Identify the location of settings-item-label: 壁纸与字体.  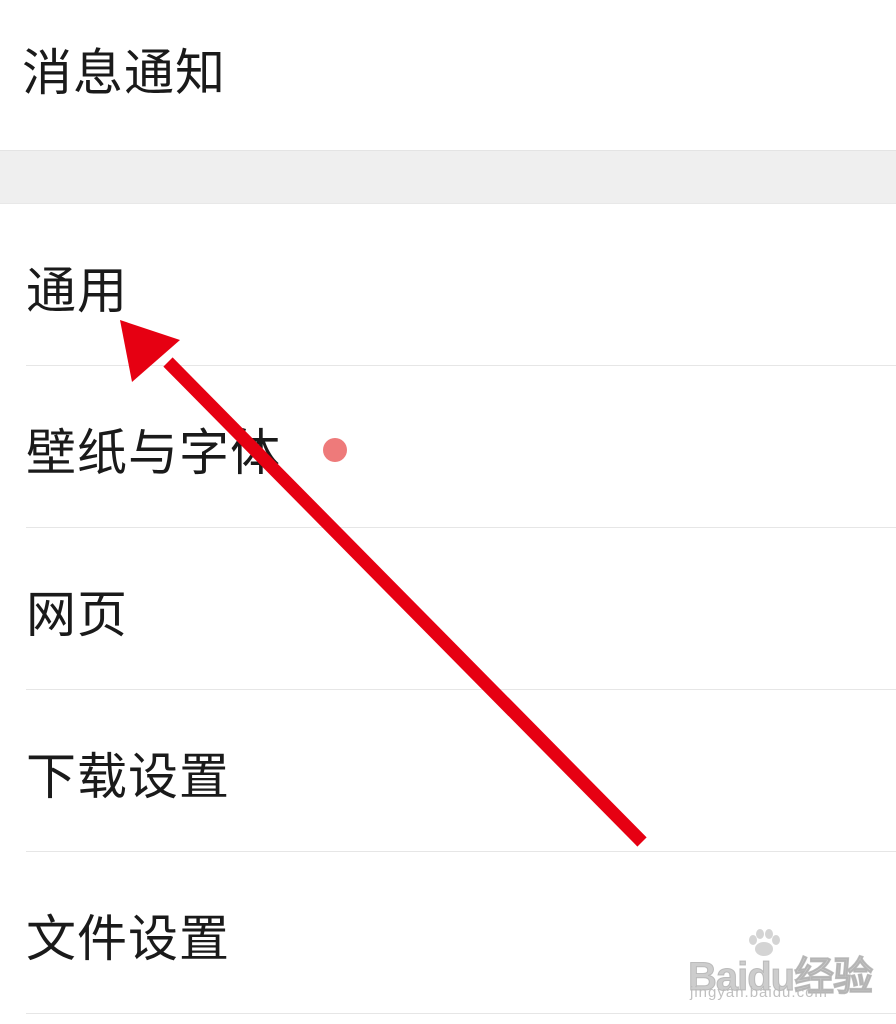
(153, 453).